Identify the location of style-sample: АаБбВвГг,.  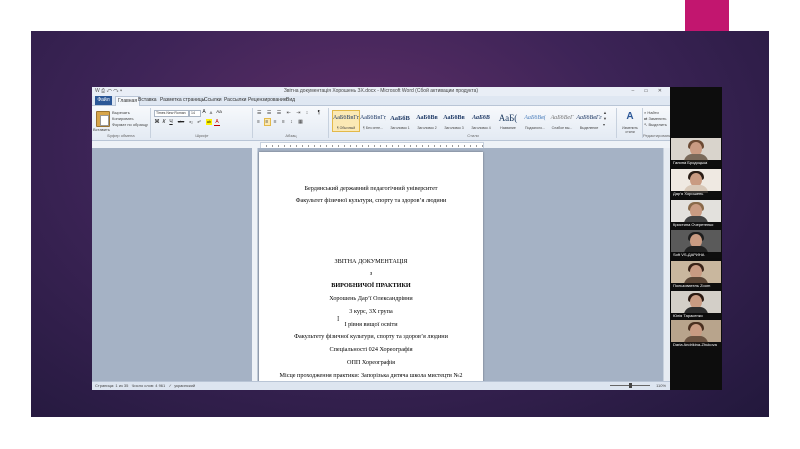
(346, 118).